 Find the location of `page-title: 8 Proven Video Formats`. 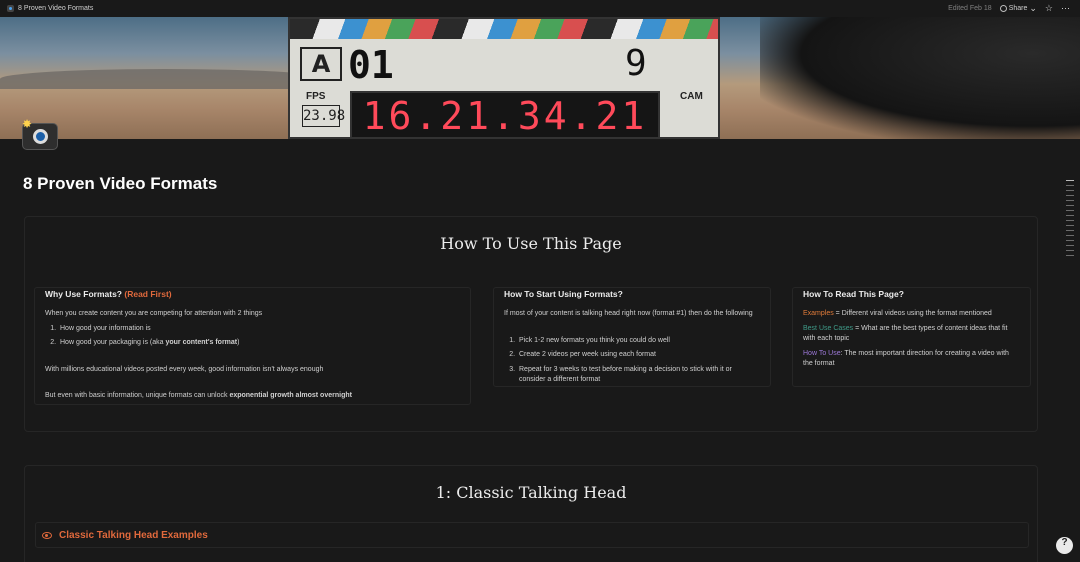

page-title: 8 Proven Video Formats is located at coordinates (120, 184).